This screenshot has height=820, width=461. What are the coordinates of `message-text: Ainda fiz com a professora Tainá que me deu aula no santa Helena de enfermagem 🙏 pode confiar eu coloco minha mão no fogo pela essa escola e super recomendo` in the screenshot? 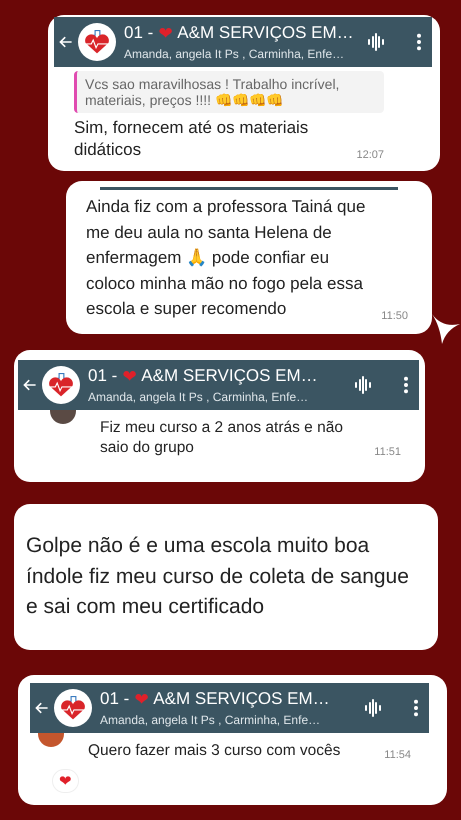 It's located at (226, 258).